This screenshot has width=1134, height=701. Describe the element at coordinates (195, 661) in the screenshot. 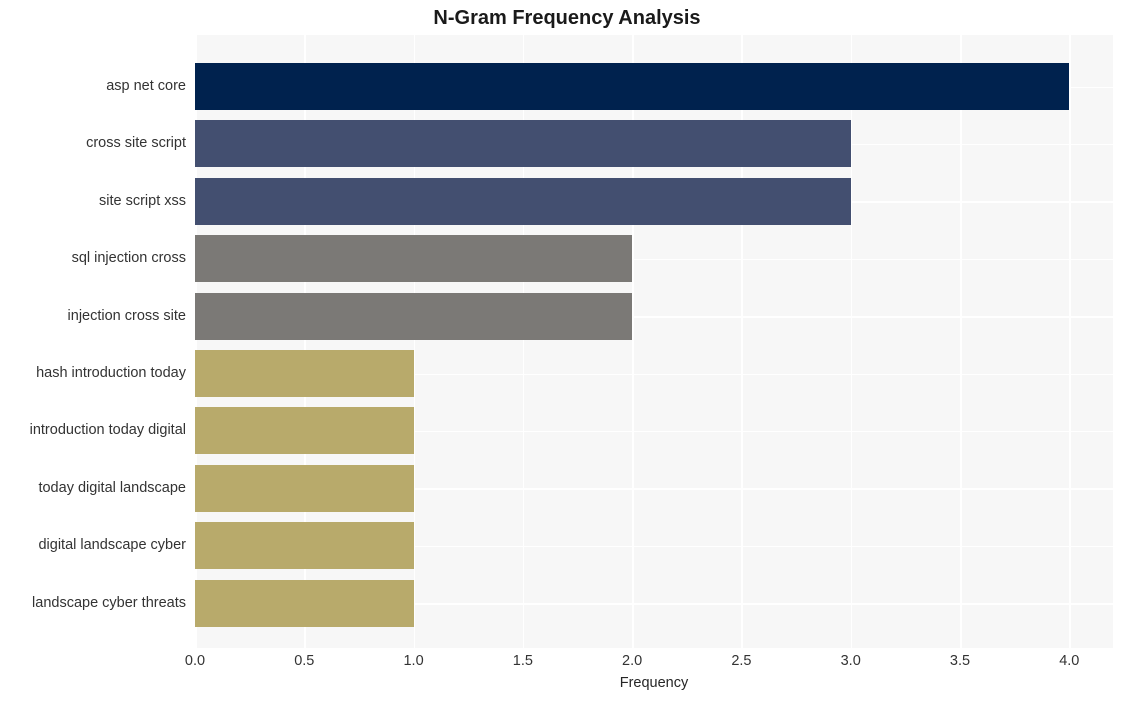

I see `x-axis-tick-label: 0.0` at that location.